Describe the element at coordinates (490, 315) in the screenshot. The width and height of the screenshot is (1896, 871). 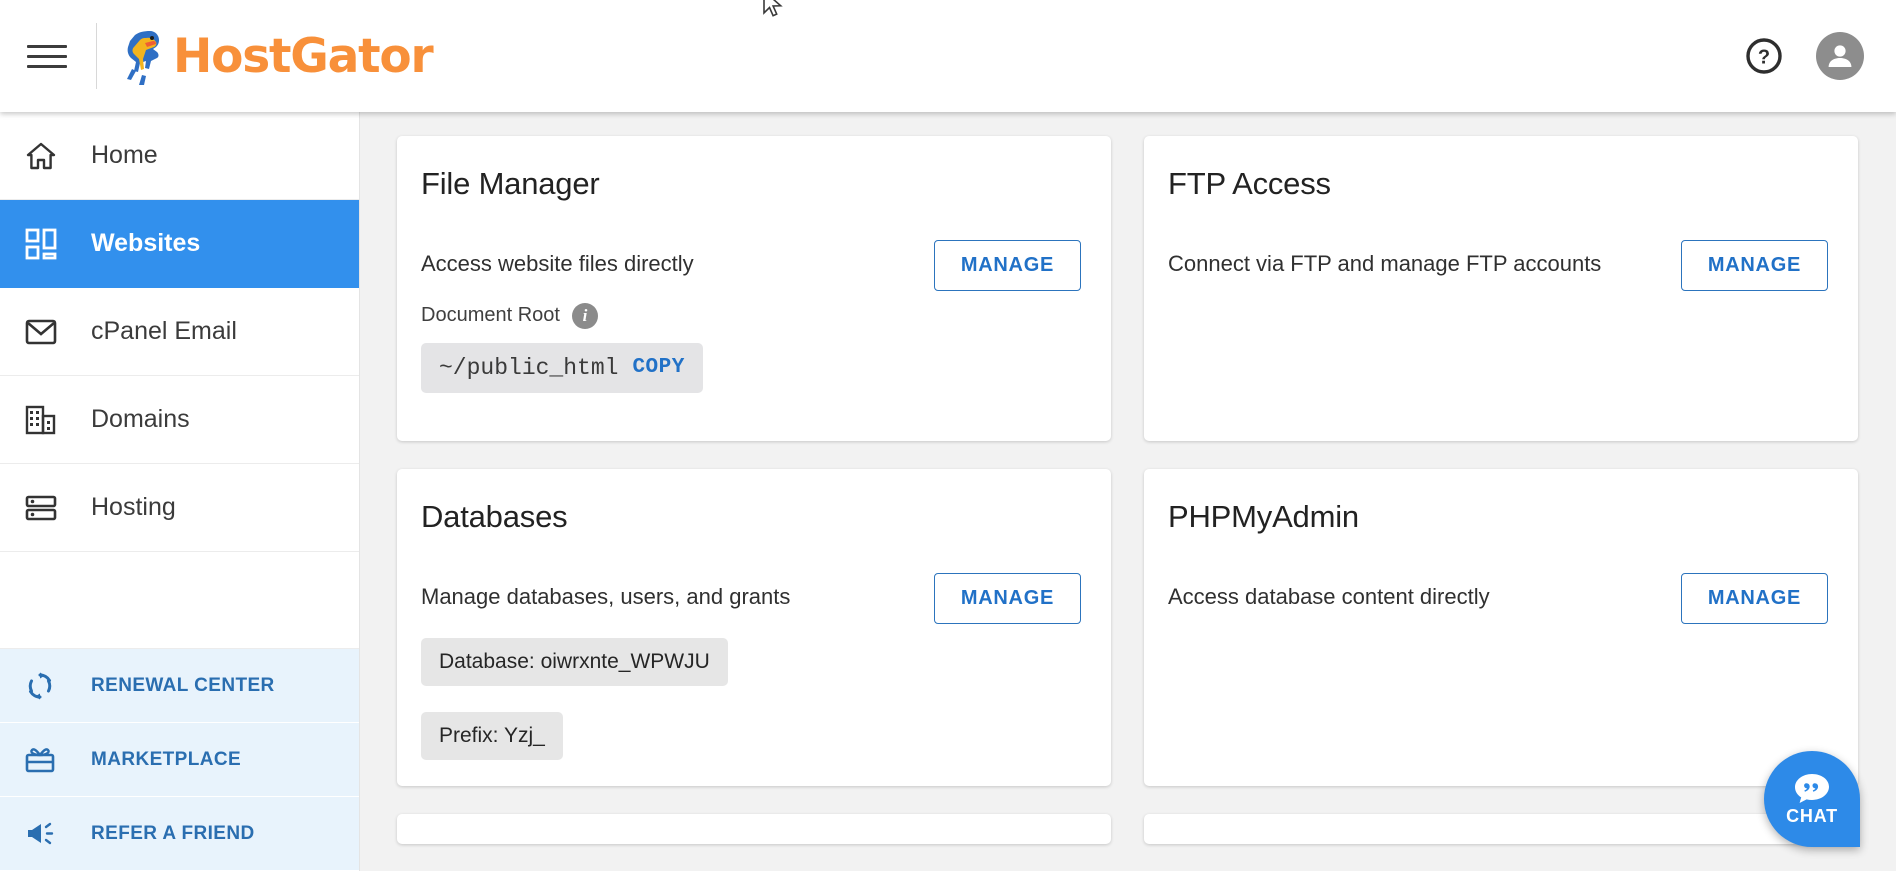
I see `document-root-label: Document Root` at that location.